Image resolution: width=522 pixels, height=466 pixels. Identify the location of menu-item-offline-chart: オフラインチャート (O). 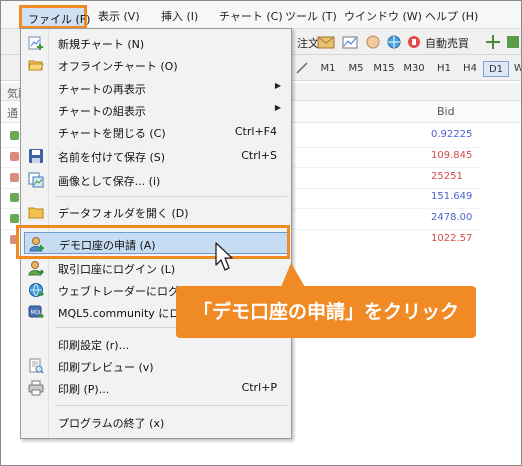
(156, 65).